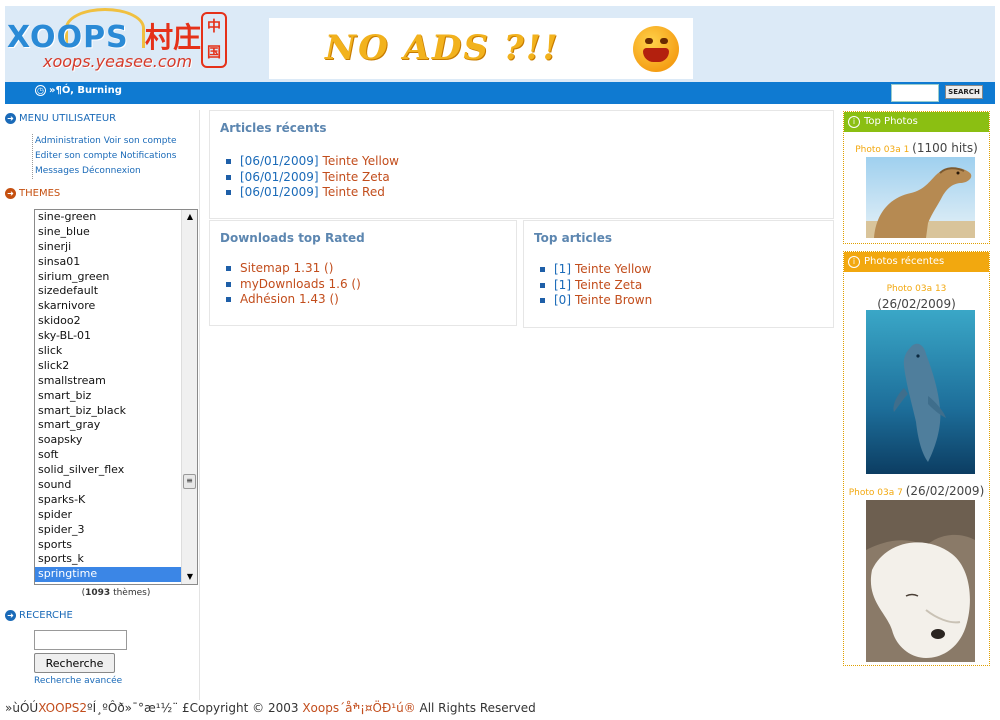  Describe the element at coordinates (882, 150) in the screenshot. I see `top-photo-name: Photo 03a 1` at that location.